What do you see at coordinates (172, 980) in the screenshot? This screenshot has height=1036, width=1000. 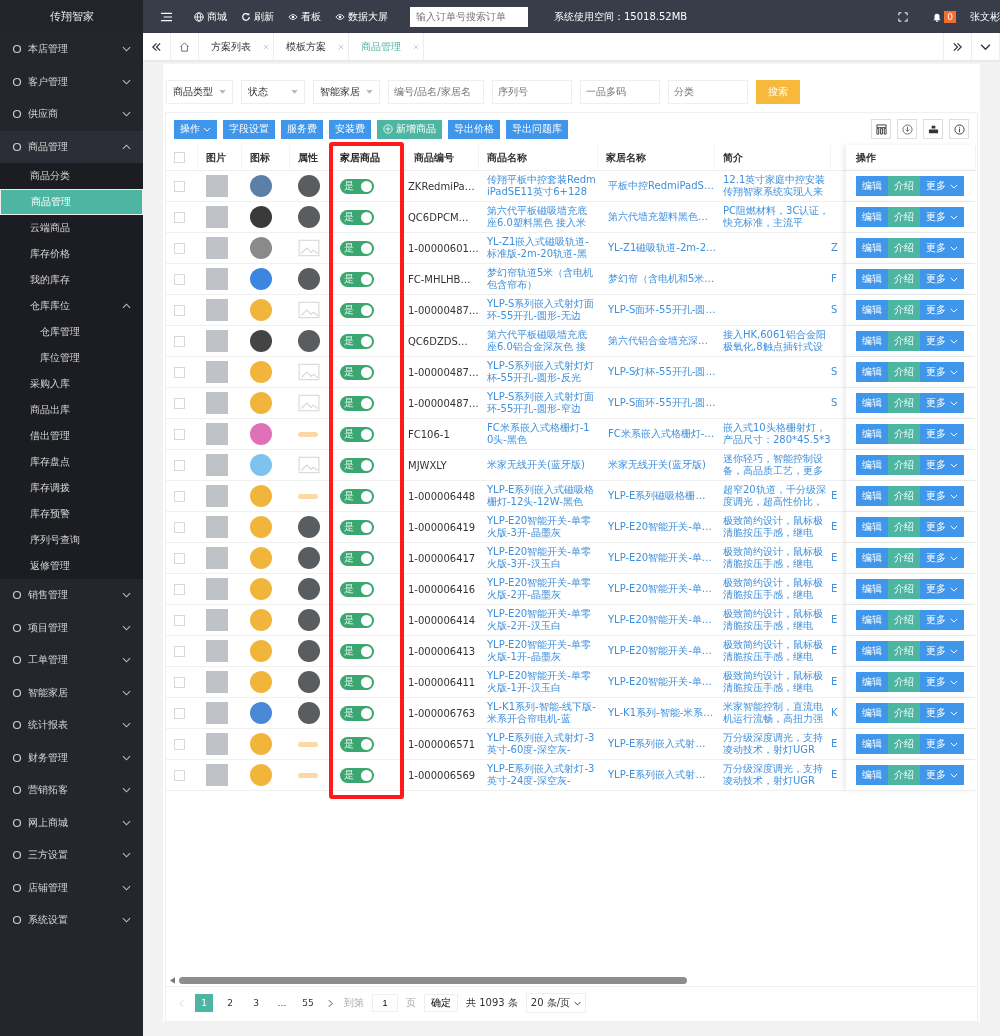 I see `scroll-left-arrow-icon` at bounding box center [172, 980].